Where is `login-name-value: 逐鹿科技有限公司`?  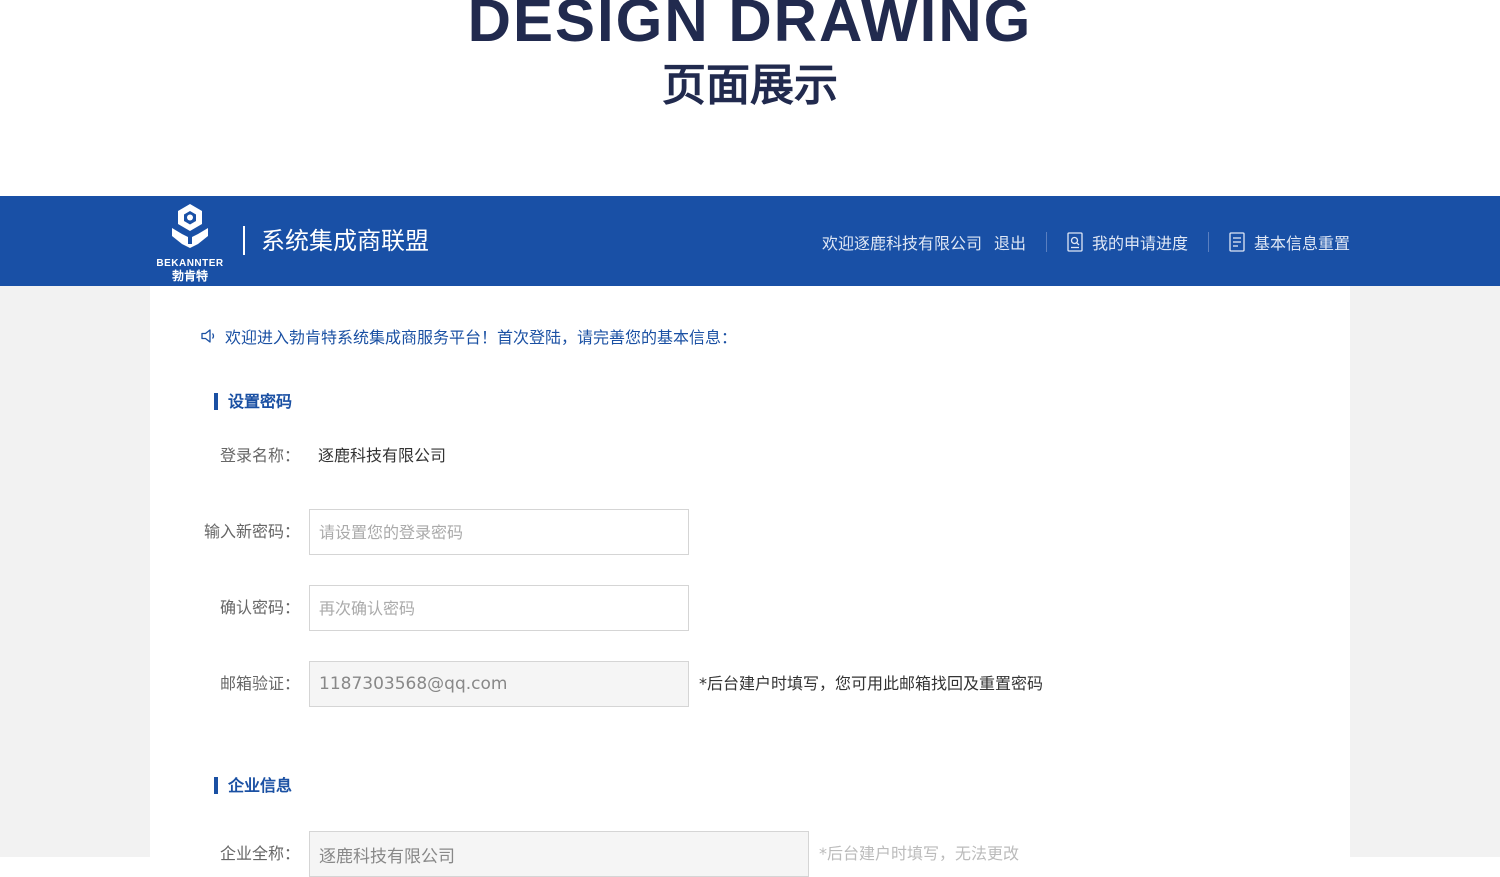 login-name-value: 逐鹿科技有限公司 is located at coordinates (382, 455).